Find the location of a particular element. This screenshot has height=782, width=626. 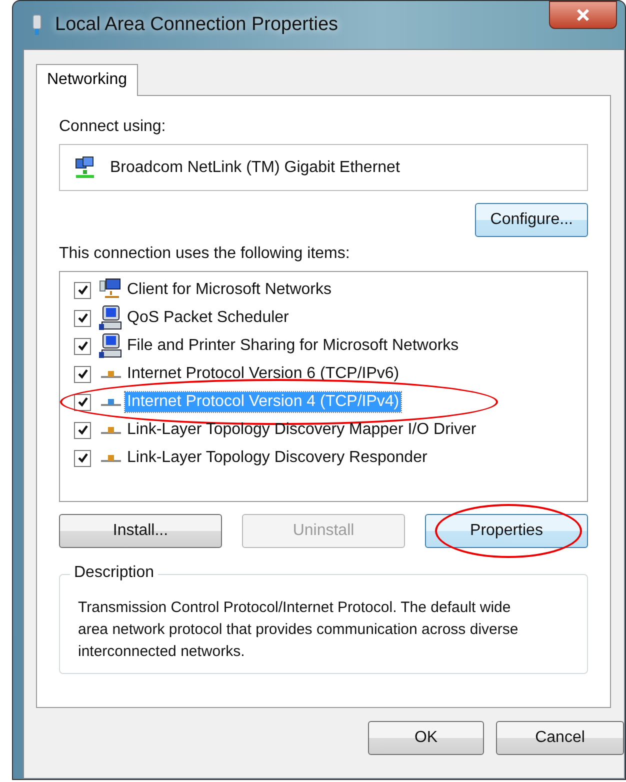

group-title: Description is located at coordinates (114, 573).